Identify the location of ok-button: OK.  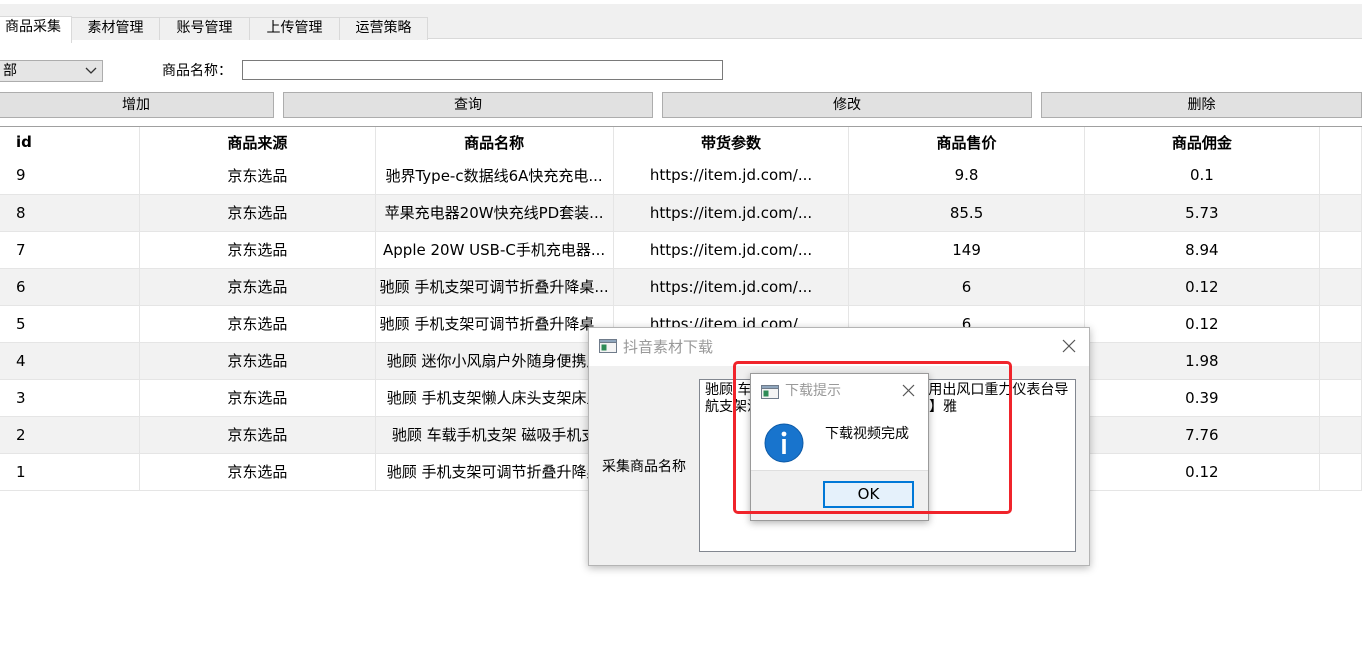
(868, 494).